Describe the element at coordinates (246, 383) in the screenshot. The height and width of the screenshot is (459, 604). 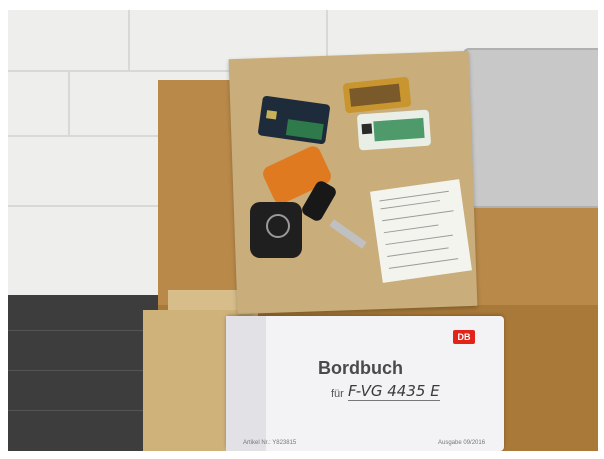
I see `binder-spine` at that location.